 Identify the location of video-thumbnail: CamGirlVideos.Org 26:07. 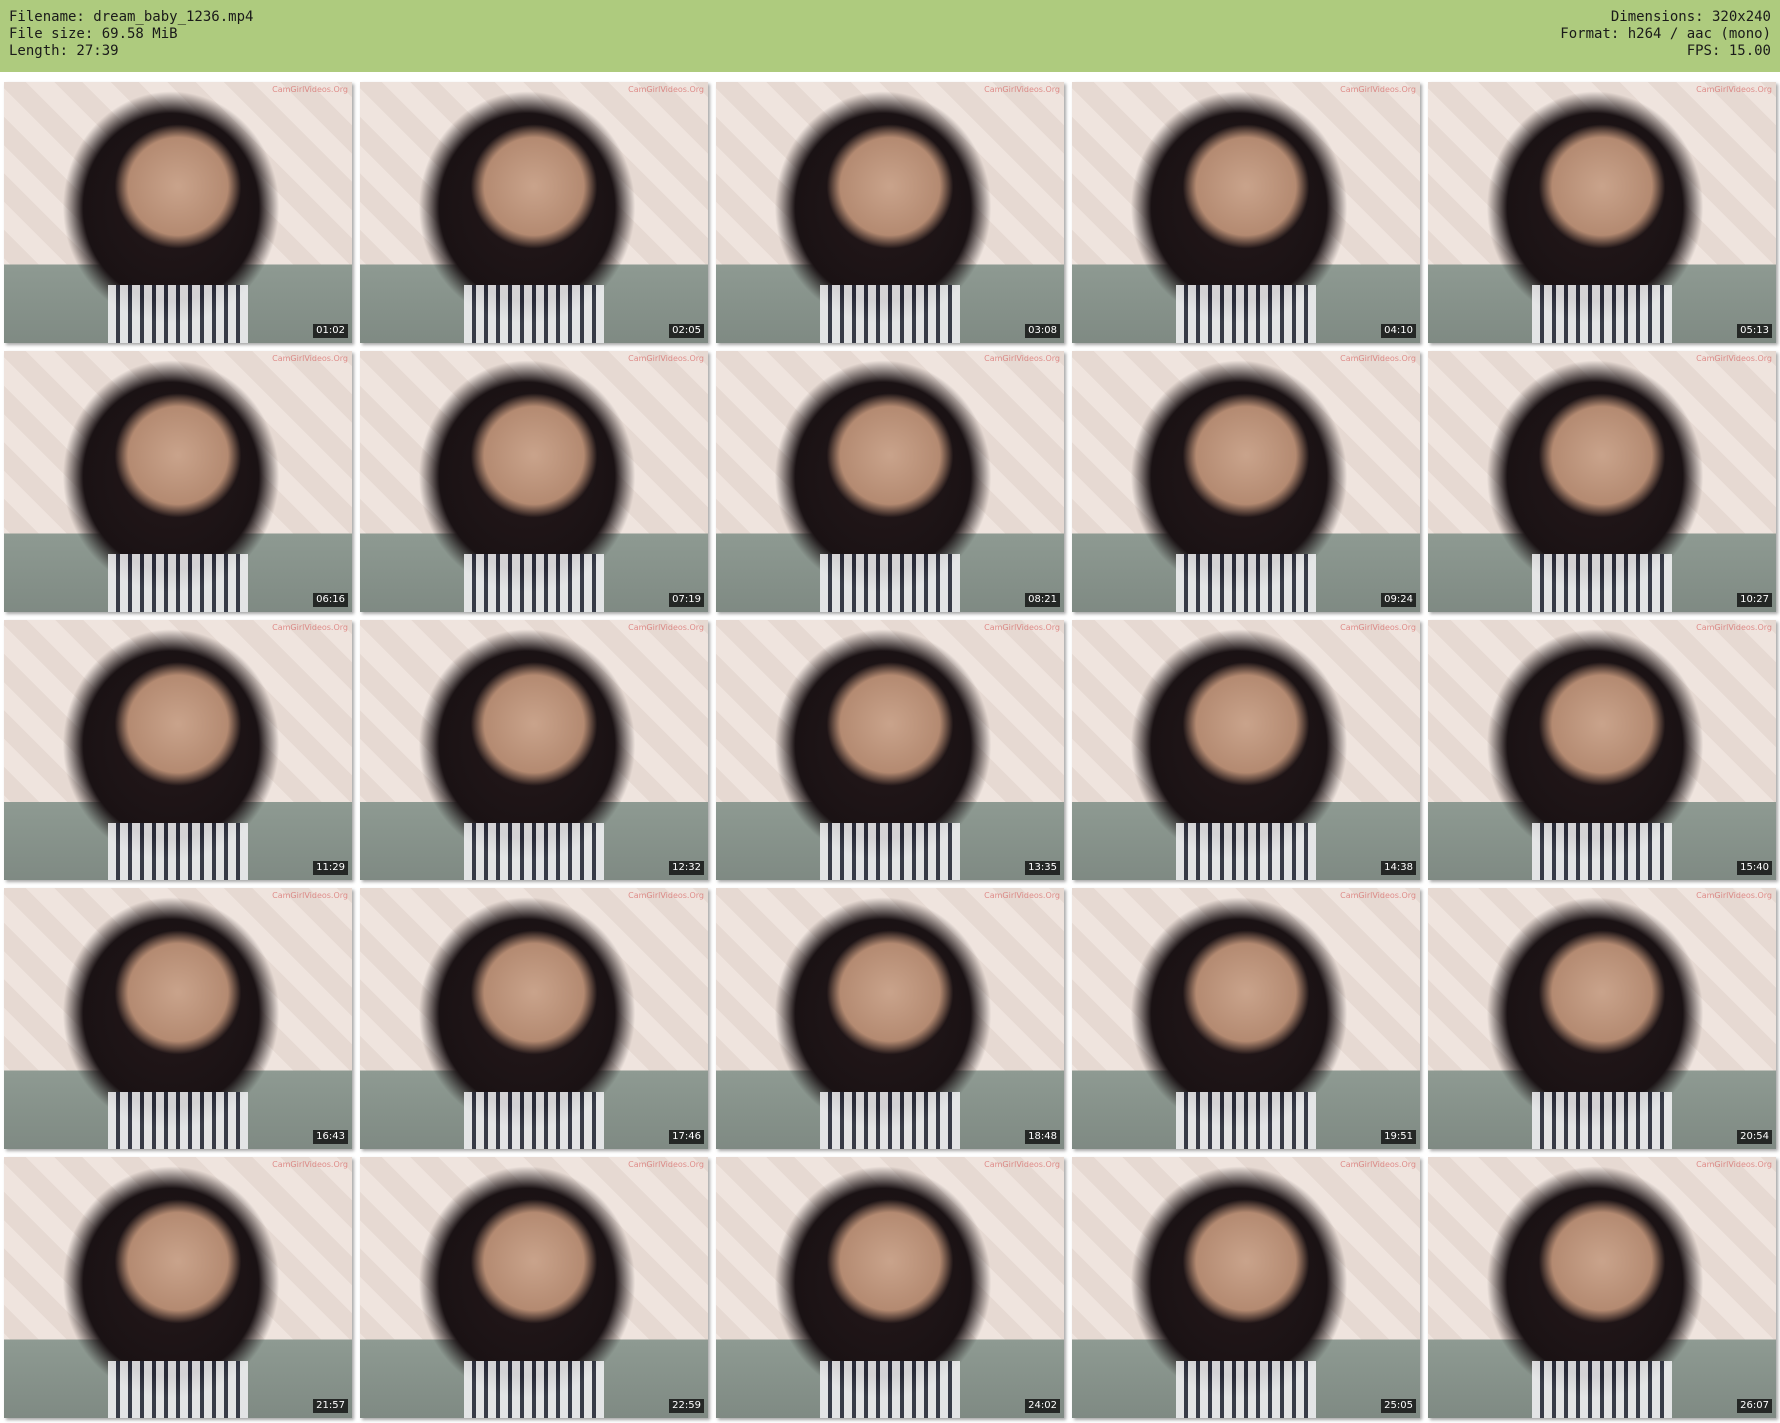
(1602, 1287).